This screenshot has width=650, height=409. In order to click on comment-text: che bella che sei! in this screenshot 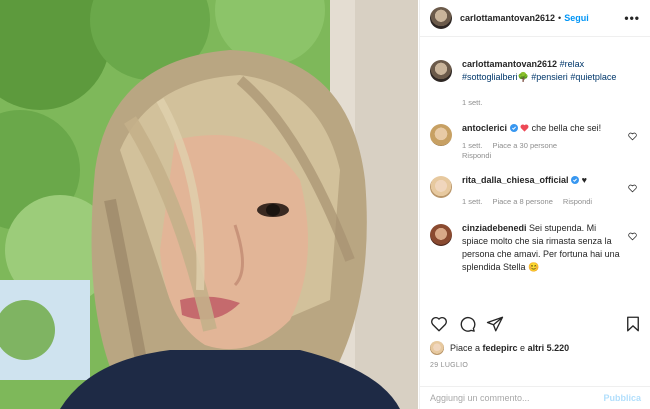, I will do `click(566, 128)`.